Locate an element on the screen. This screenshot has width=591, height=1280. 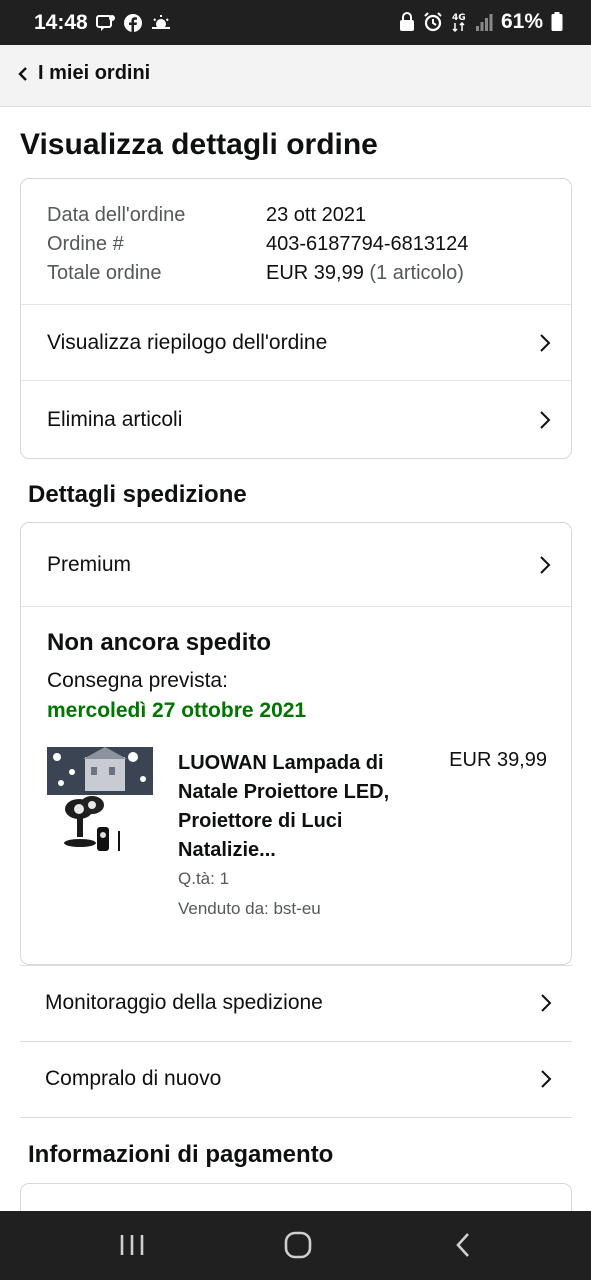
product-seller: Venduto da: bst-eu is located at coordinates (249, 908).